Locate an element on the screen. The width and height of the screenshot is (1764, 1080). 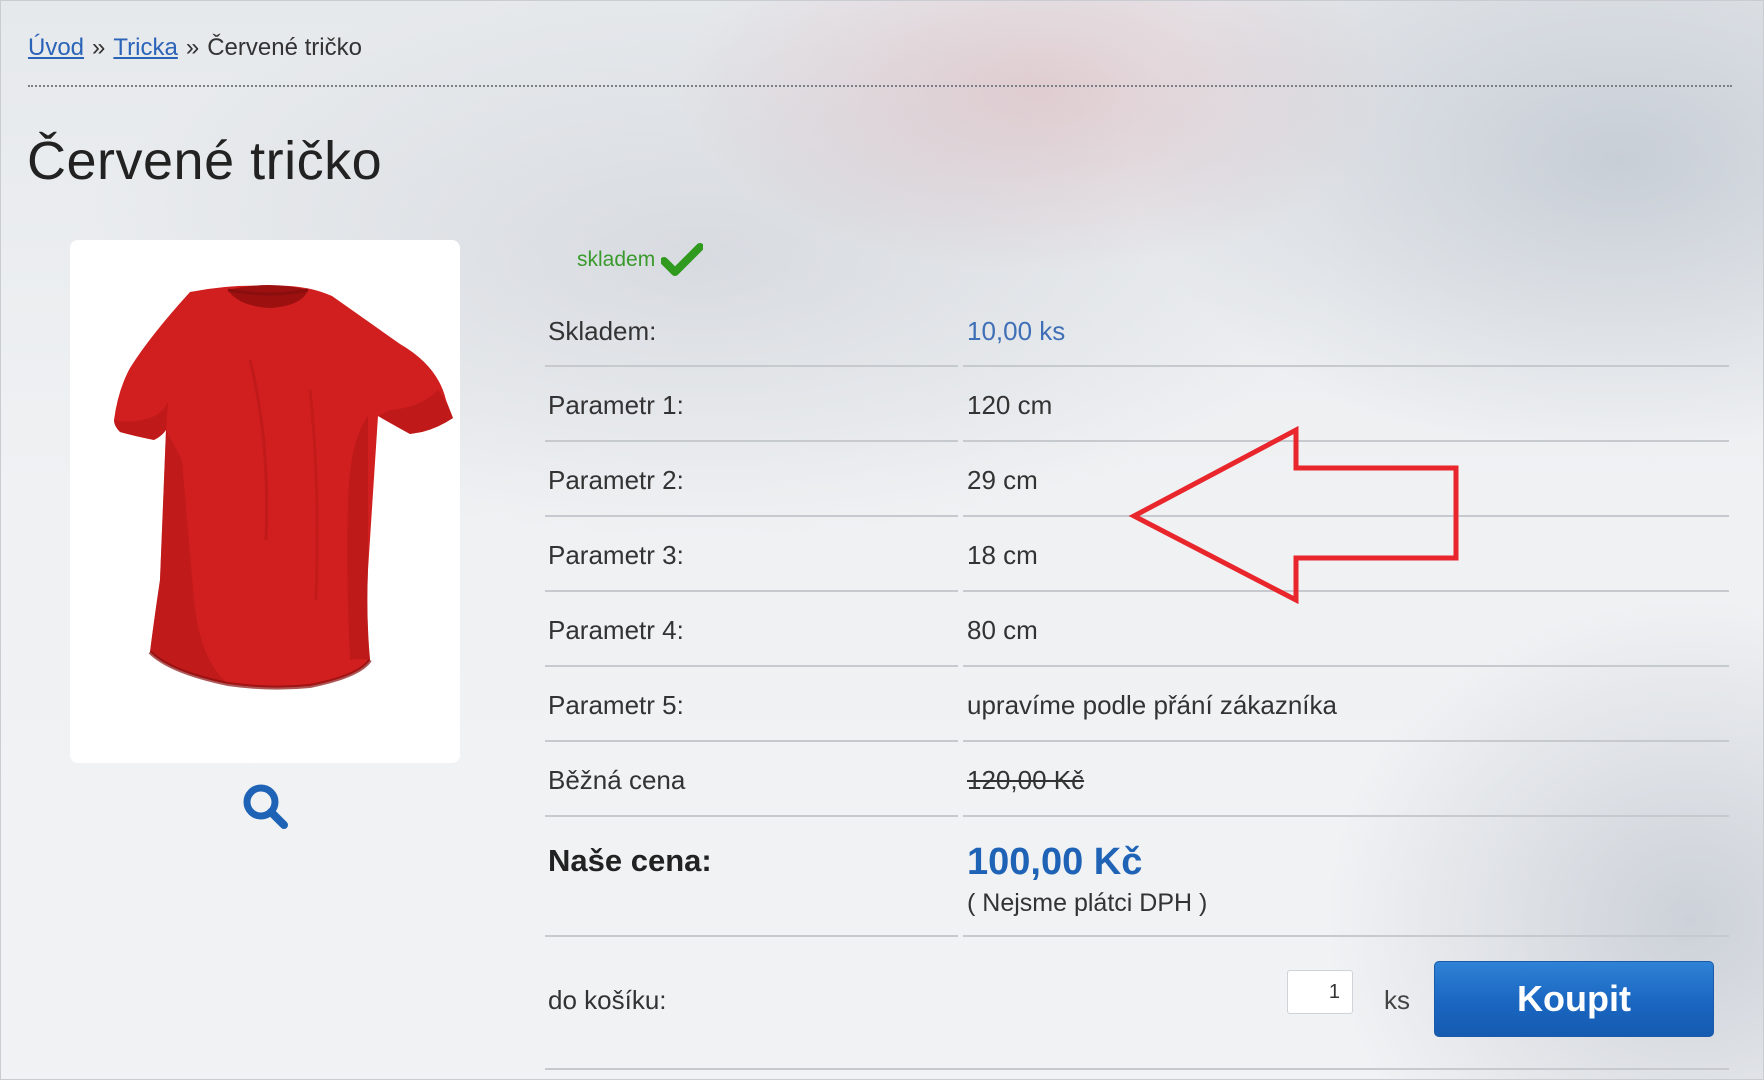
product-image is located at coordinates (265, 501).